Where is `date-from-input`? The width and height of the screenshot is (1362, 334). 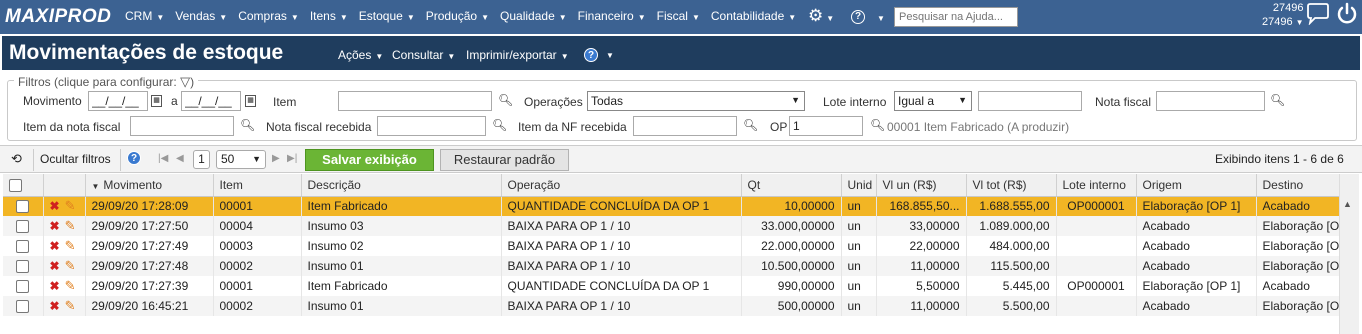
date-from-input is located at coordinates (118, 101).